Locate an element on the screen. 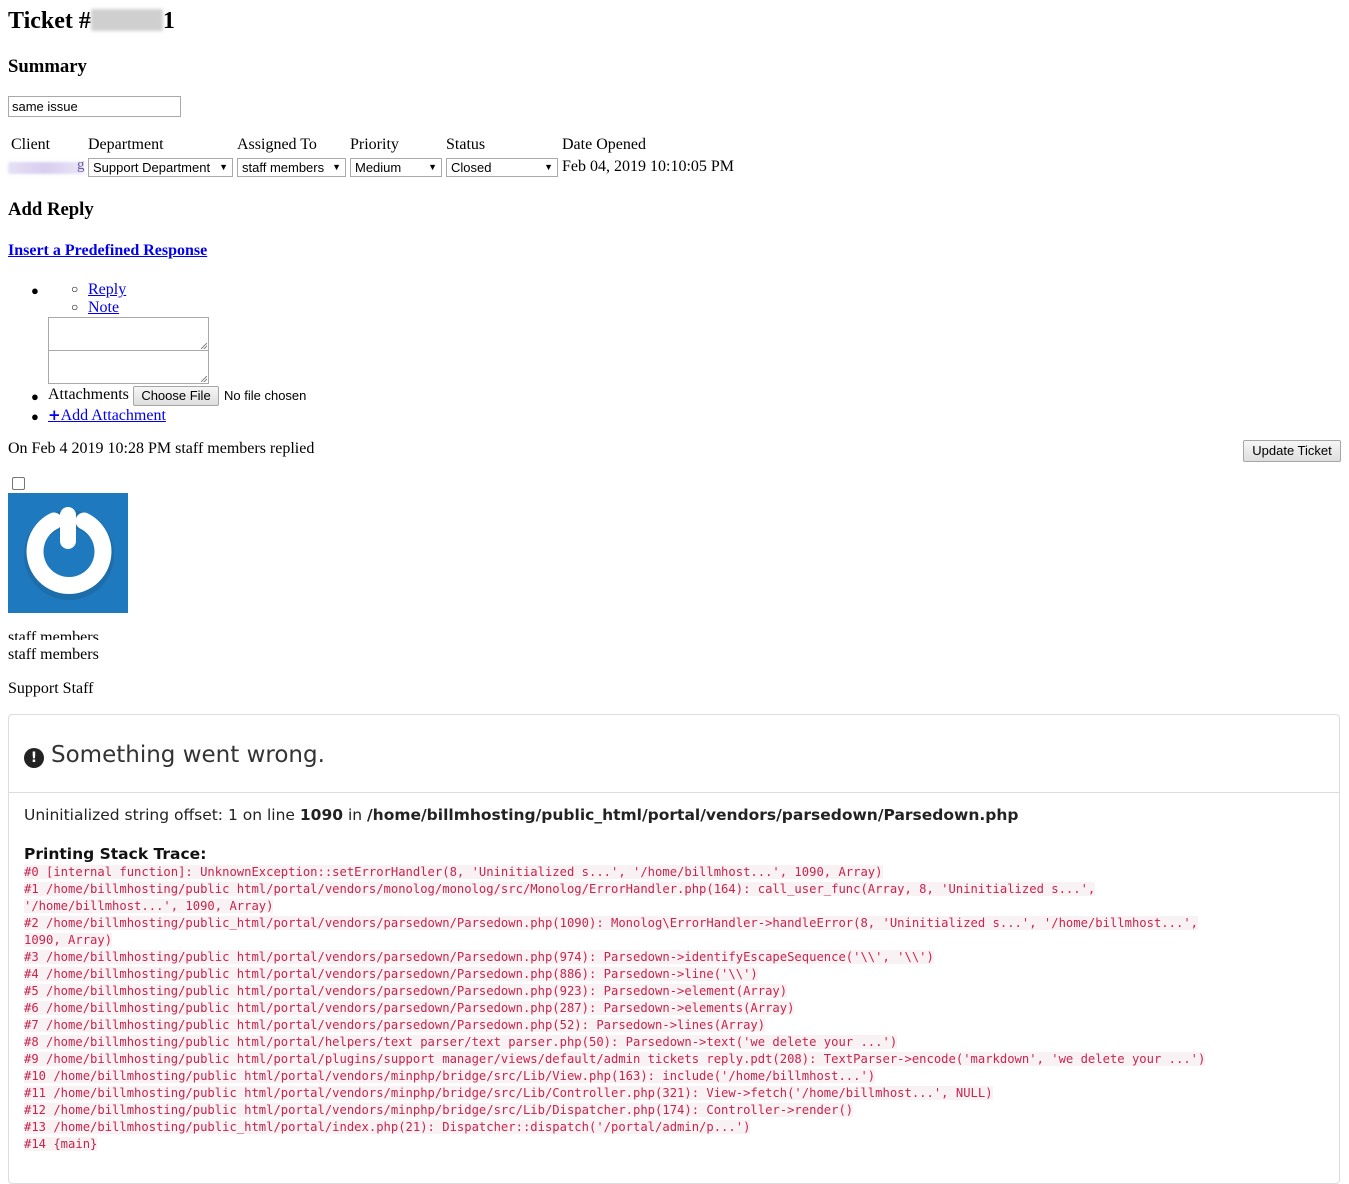  priority-select: Medium ▼ is located at coordinates (396, 167).